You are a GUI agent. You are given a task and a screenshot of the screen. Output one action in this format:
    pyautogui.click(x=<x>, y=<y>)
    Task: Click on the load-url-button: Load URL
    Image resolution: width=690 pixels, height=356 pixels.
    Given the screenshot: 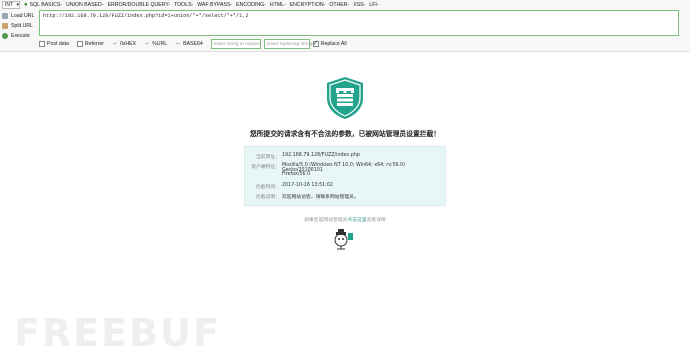 What is the action you would take?
    pyautogui.click(x=20, y=16)
    